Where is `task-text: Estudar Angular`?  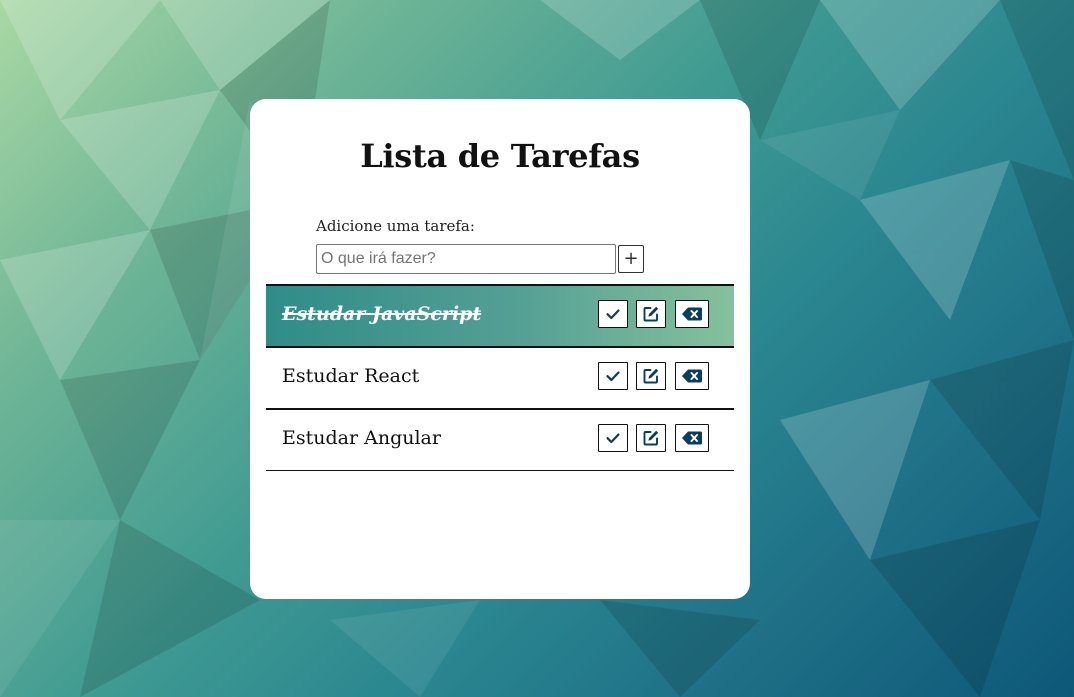
task-text: Estudar Angular is located at coordinates (361, 438).